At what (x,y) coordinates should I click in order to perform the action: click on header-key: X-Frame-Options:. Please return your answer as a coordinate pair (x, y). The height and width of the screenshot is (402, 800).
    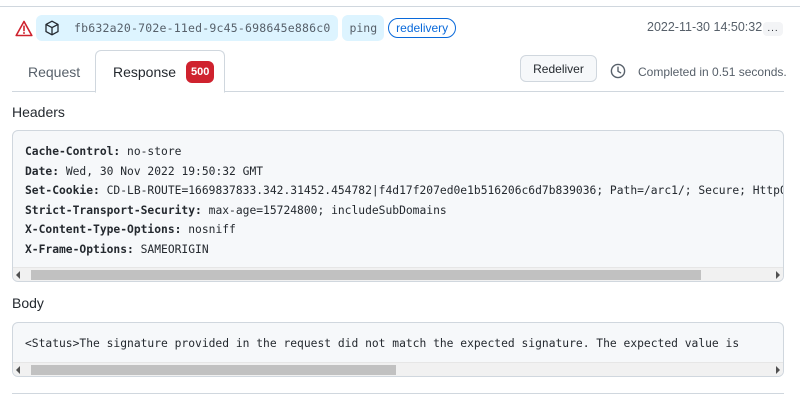
    Looking at the image, I should click on (79, 249).